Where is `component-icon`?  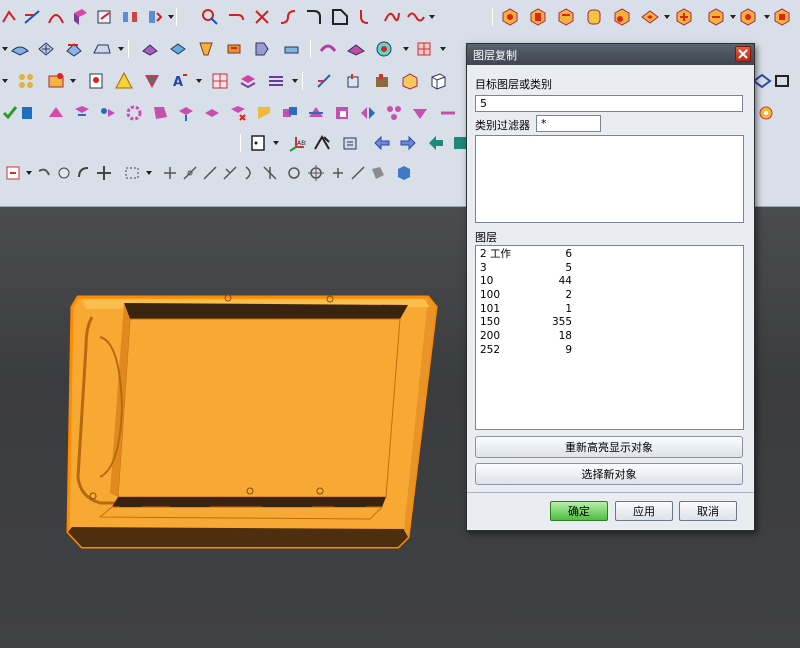
component-icon is located at coordinates (56, 81).